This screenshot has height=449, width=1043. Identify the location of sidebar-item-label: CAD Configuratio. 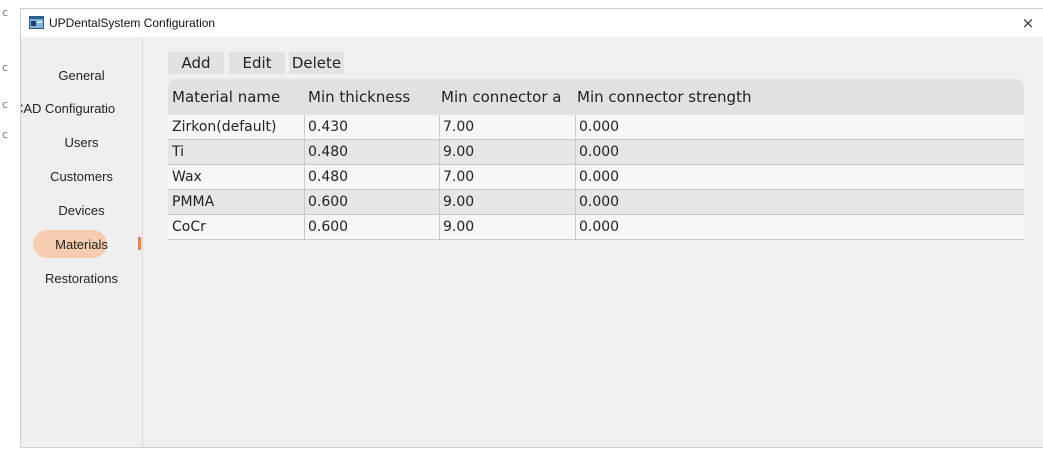
(68, 108).